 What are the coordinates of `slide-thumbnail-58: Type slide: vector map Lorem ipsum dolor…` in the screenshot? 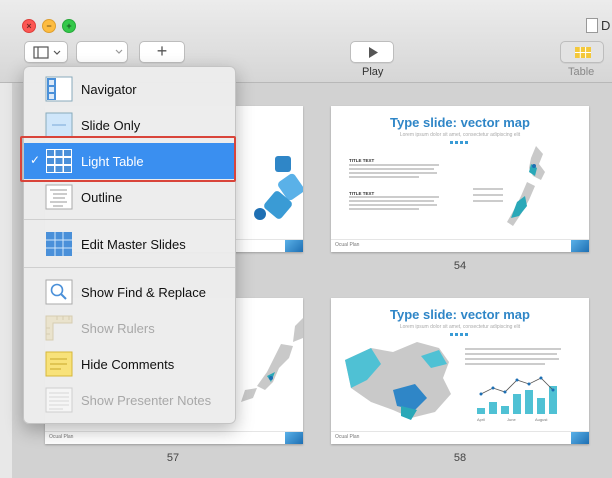 It's located at (460, 371).